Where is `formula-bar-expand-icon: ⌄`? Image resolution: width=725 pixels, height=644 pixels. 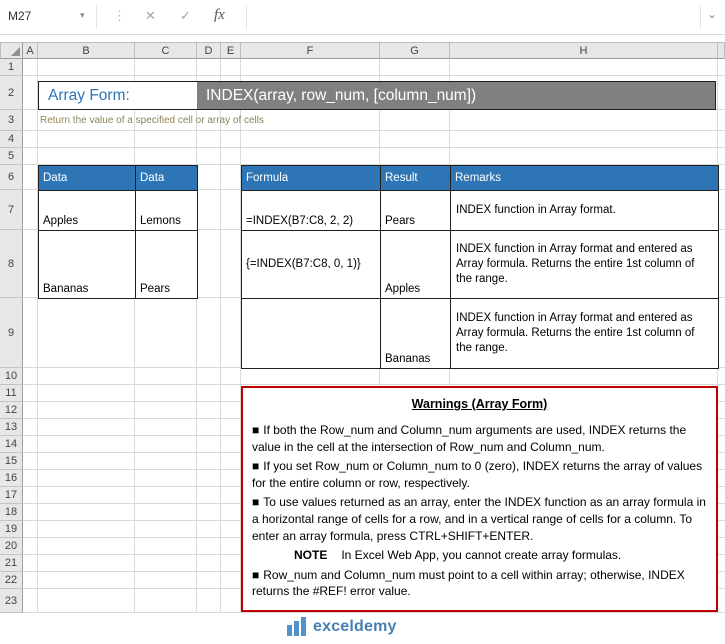 formula-bar-expand-icon: ⌄ is located at coordinates (712, 14).